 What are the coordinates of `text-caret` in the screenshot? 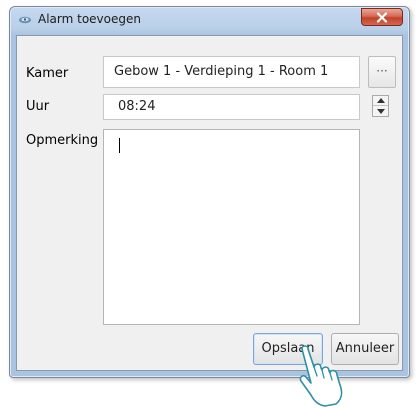 It's located at (119, 145).